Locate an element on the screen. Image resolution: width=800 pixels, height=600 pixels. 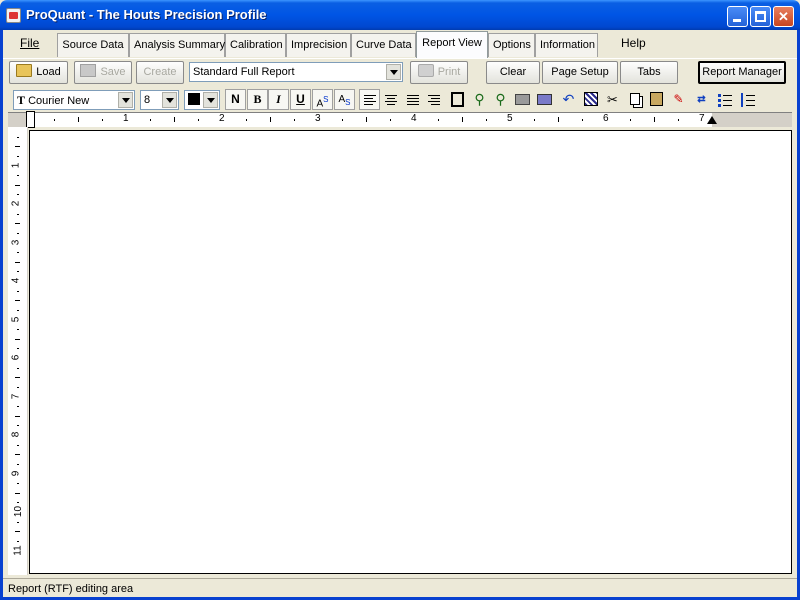
normal-button: N is located at coordinates (235, 99).